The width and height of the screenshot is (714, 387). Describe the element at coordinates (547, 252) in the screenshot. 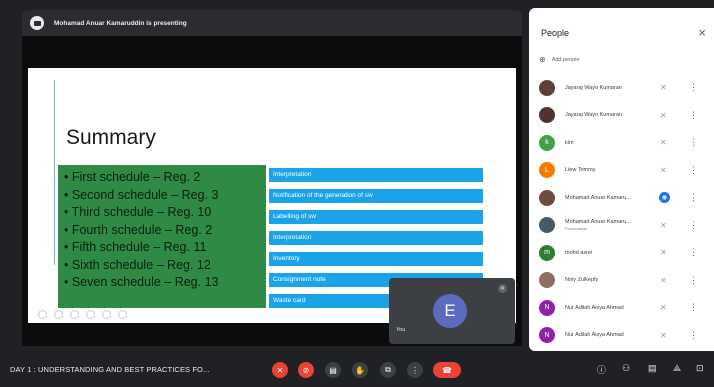

I see `avatar: m` at that location.